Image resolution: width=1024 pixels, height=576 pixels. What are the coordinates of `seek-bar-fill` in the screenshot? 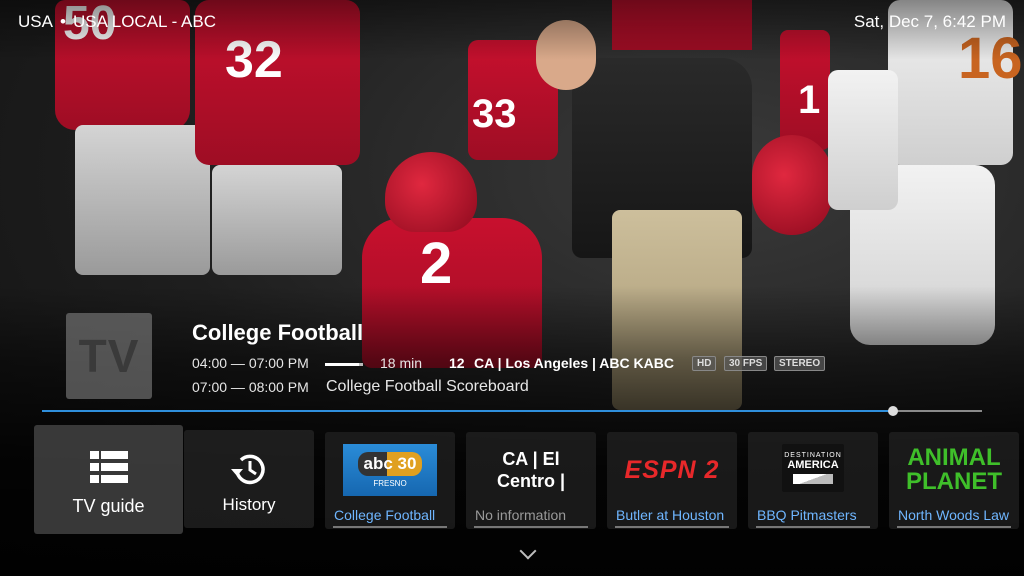 It's located at (467, 411).